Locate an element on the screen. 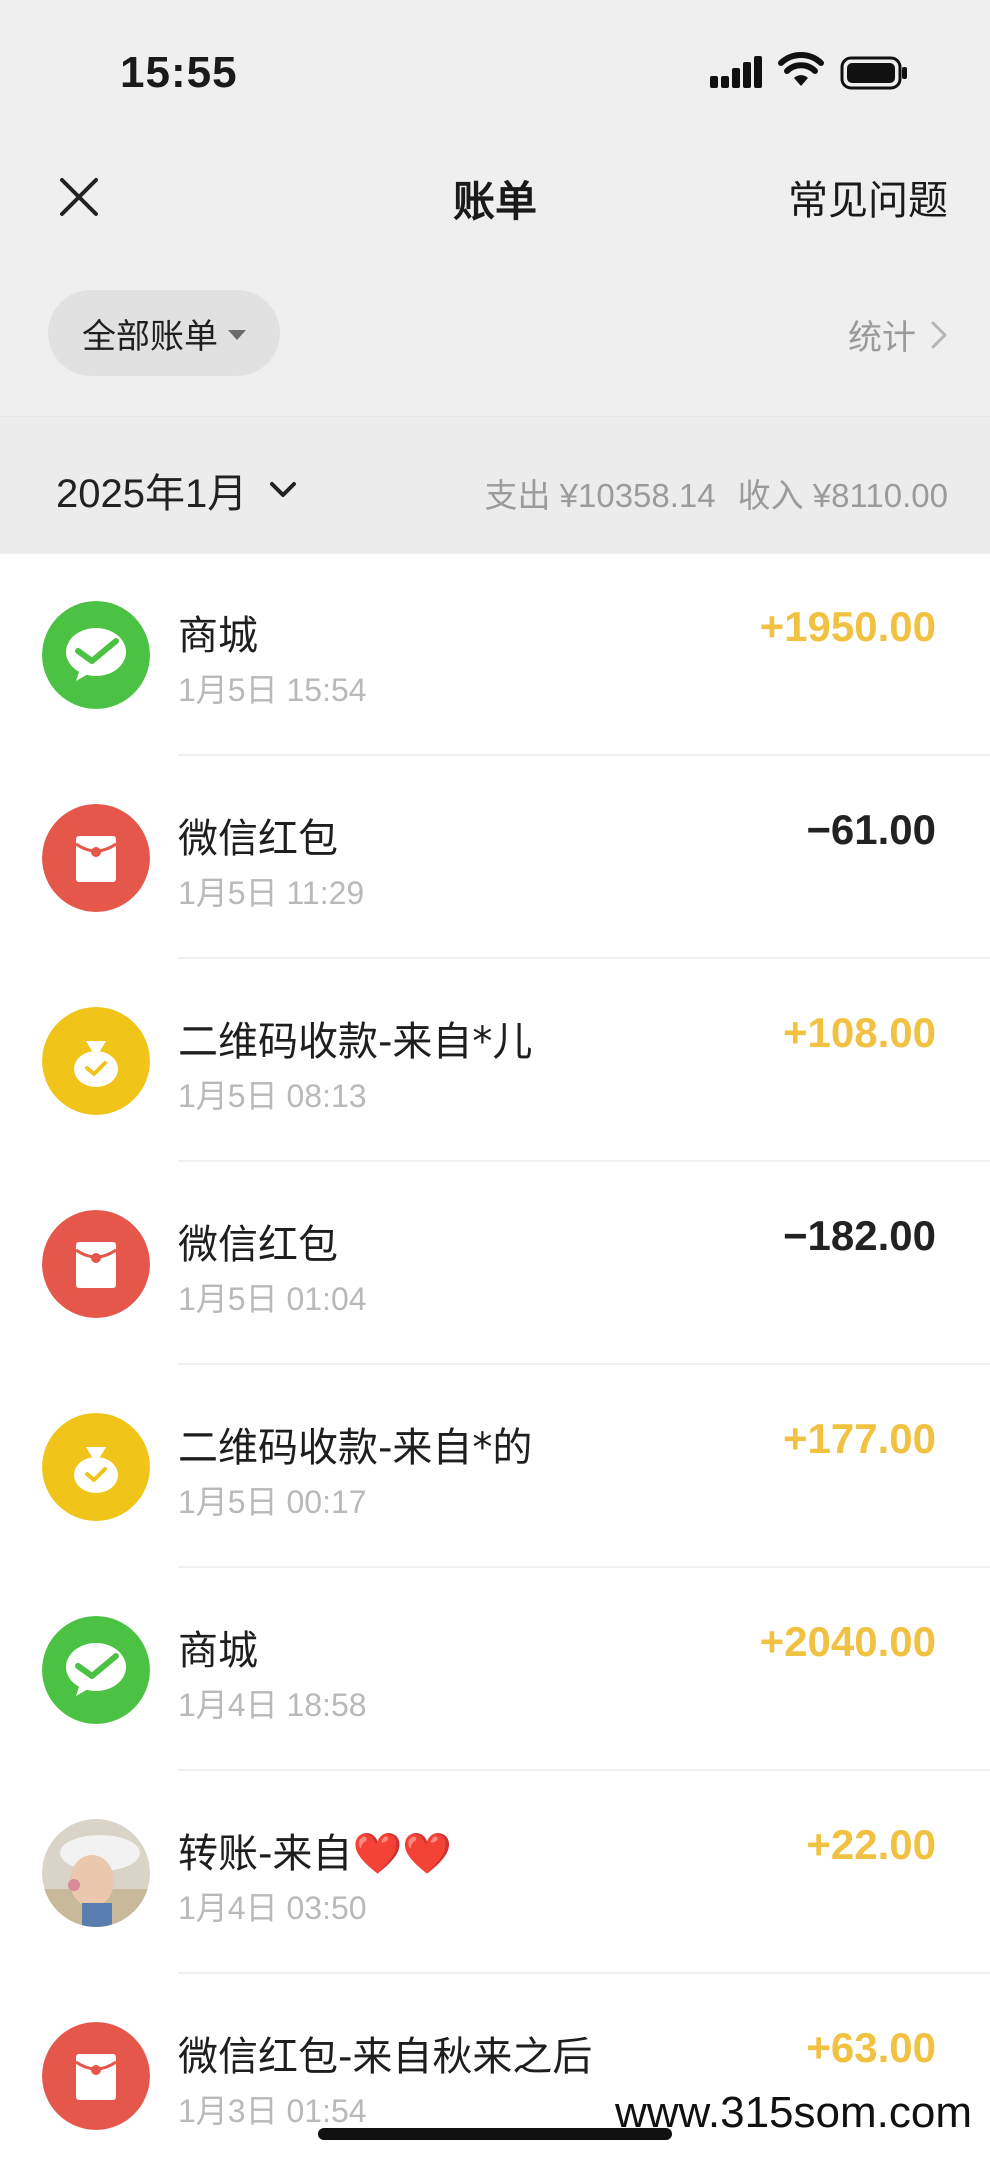  month-bar: 2025年1月 支出 ¥10358.14 收入 ¥8110.00 is located at coordinates (495, 485).